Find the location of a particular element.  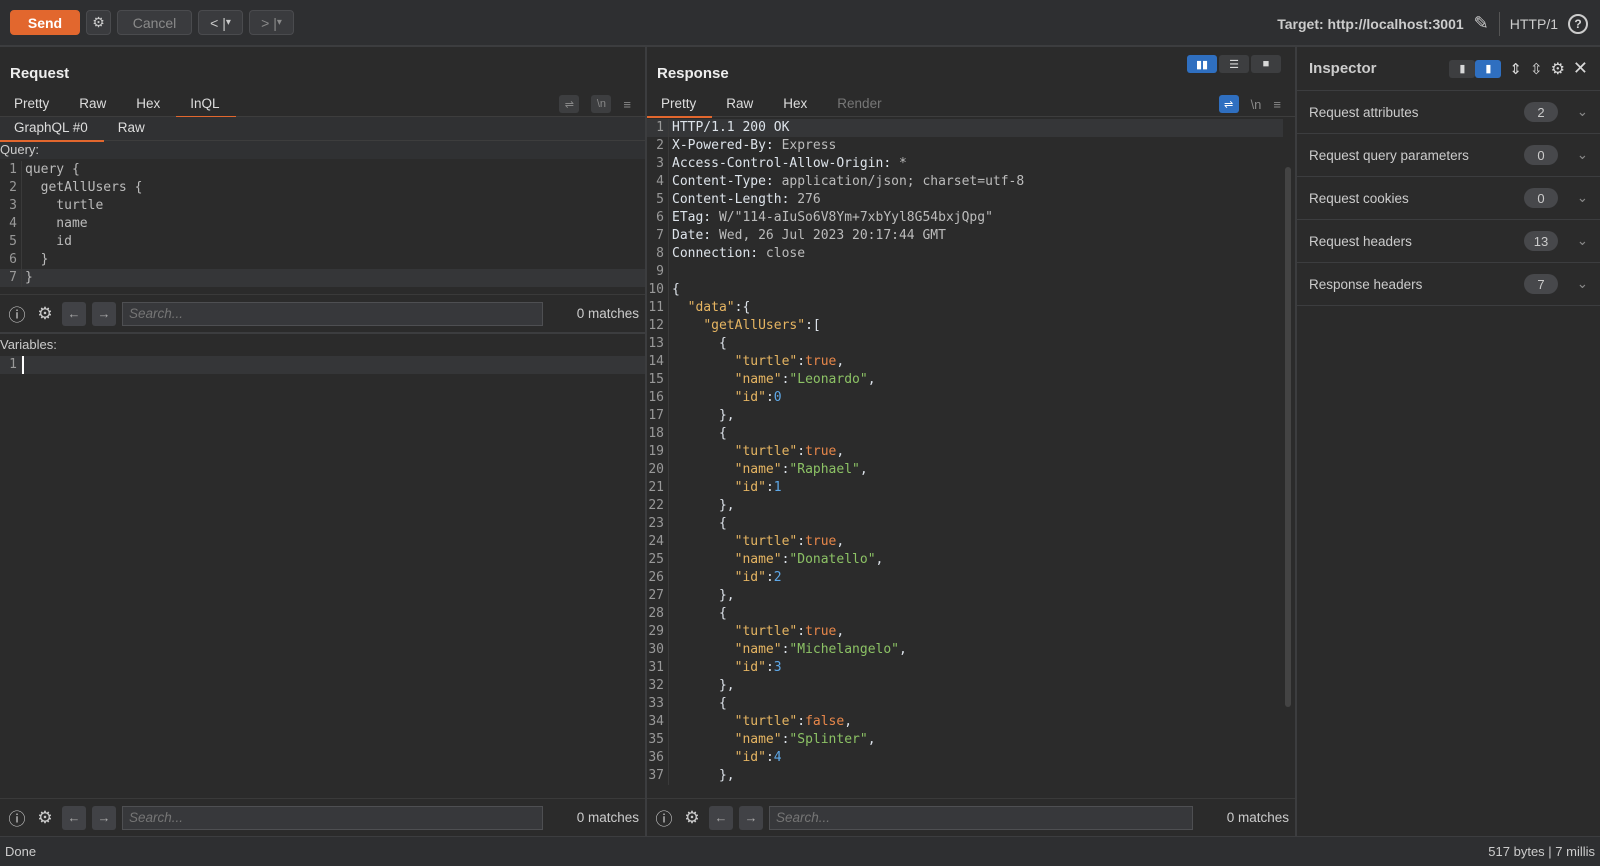

line-number: 16 is located at coordinates (658, 398).